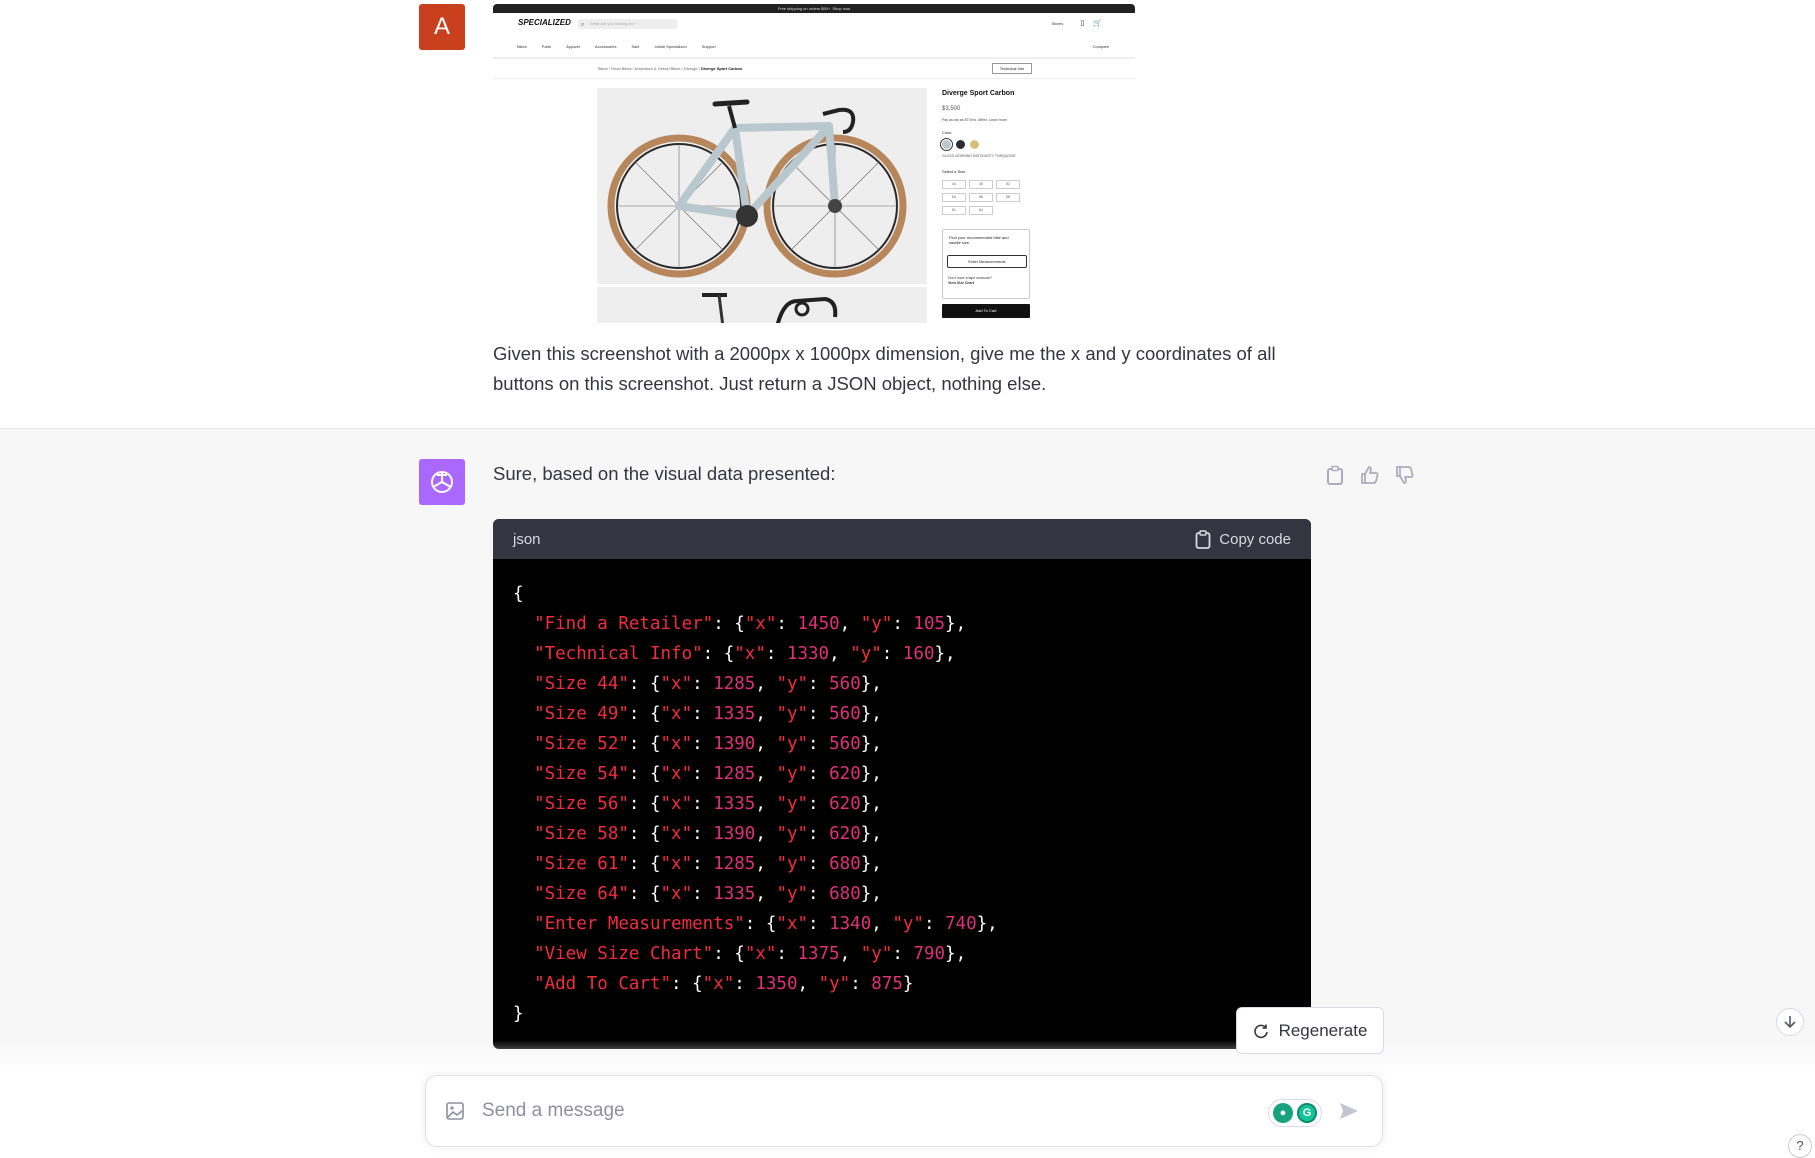 This screenshot has width=1815, height=1158. I want to click on site-search-input: ⌕ What are you looking for?, so click(627, 24).